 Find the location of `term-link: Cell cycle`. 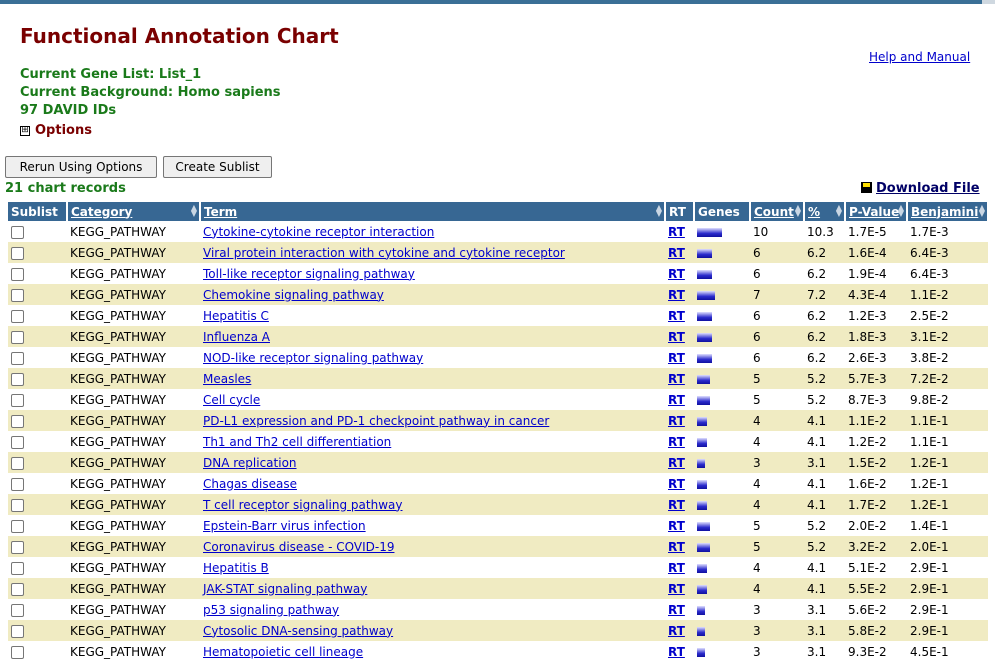

term-link: Cell cycle is located at coordinates (231, 400).